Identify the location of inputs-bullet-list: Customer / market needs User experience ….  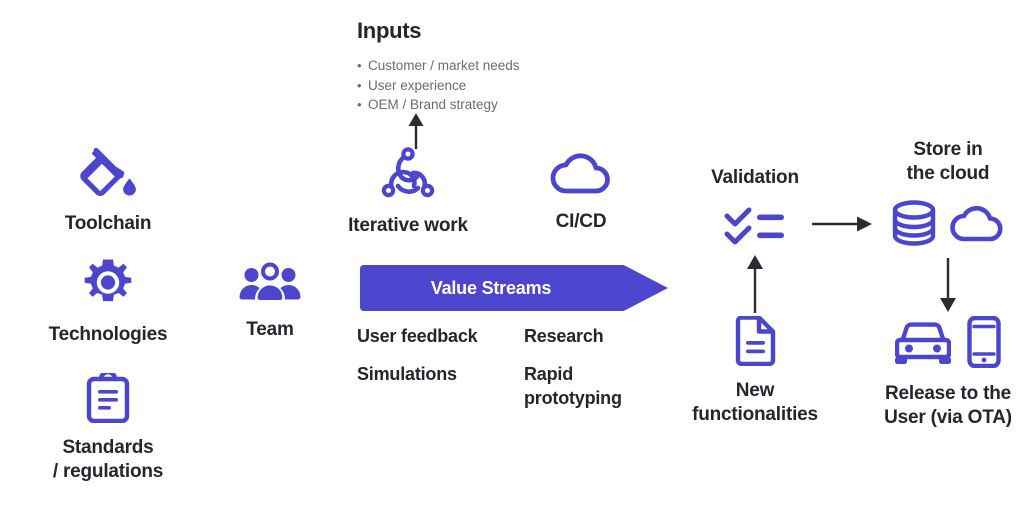
(438, 85).